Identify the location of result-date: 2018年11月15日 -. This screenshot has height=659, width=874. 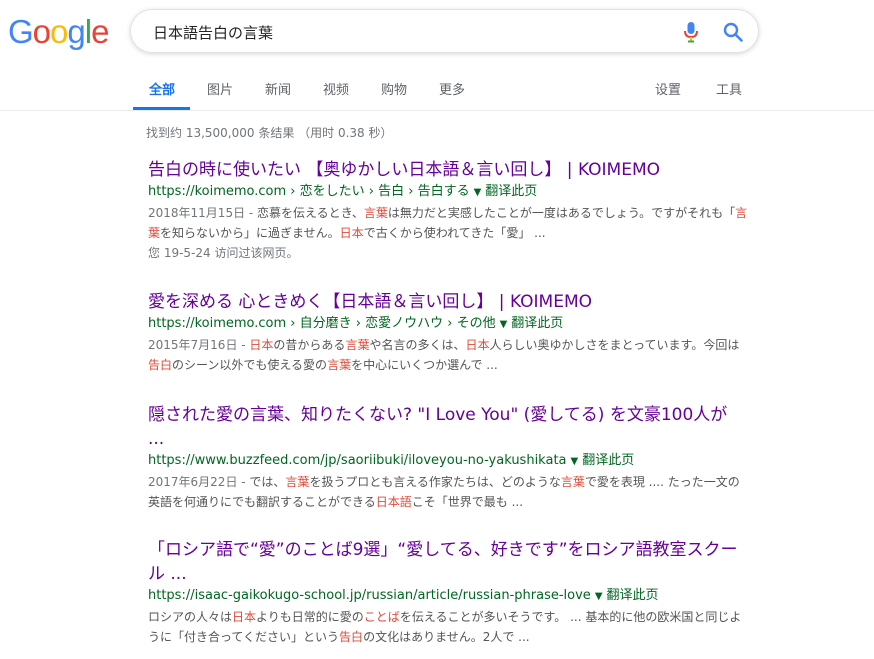
(203, 213).